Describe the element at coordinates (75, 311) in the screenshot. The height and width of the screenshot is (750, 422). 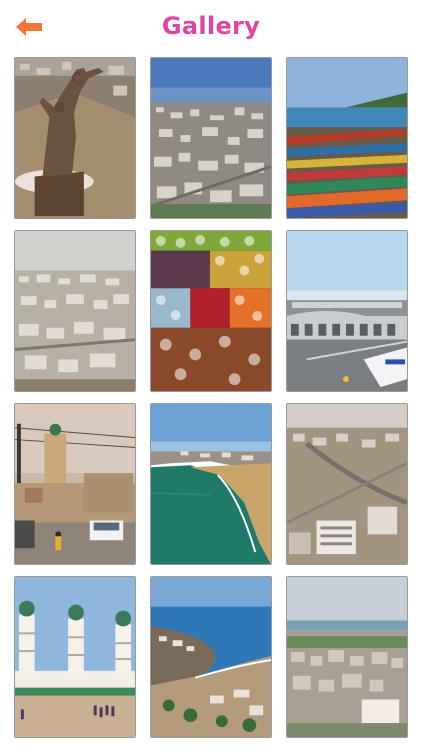
I see `gallery-photo-city-hazy` at that location.